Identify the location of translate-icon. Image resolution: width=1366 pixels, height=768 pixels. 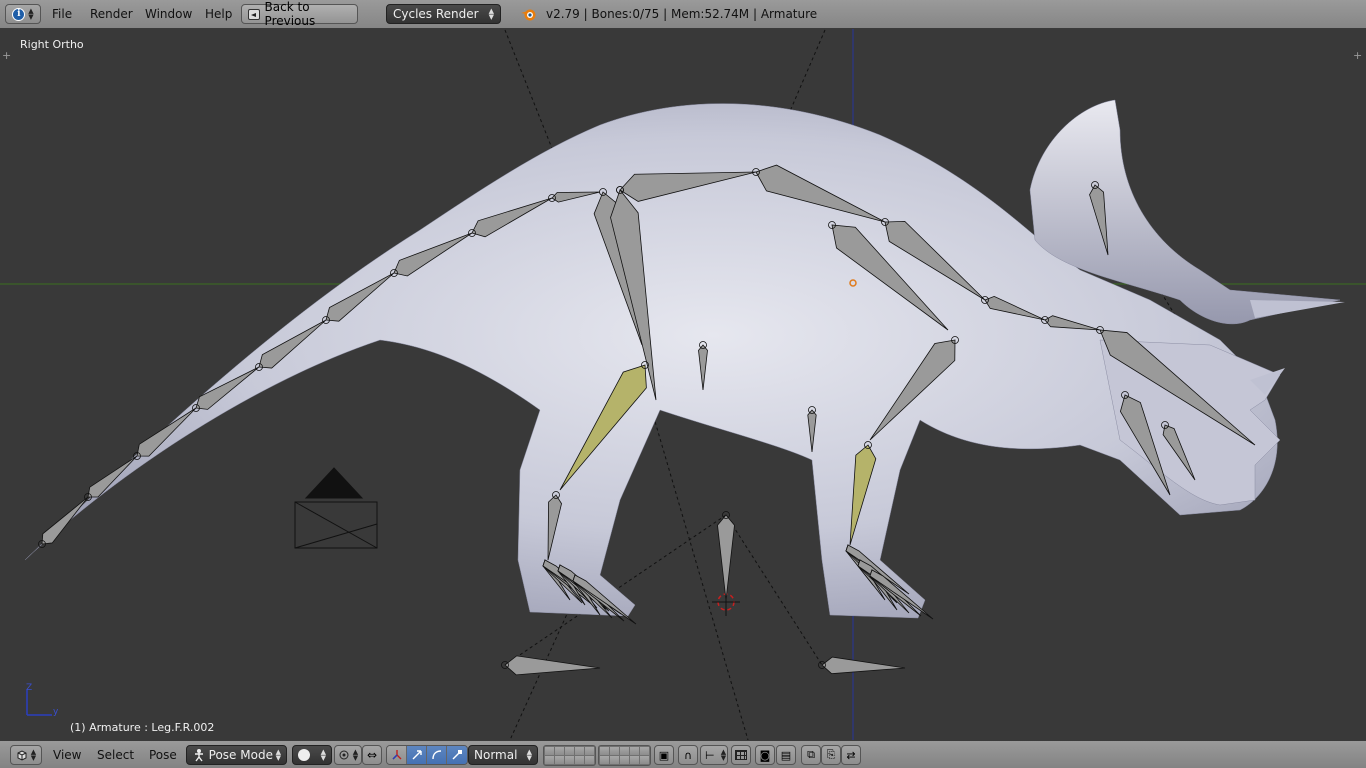
(417, 755).